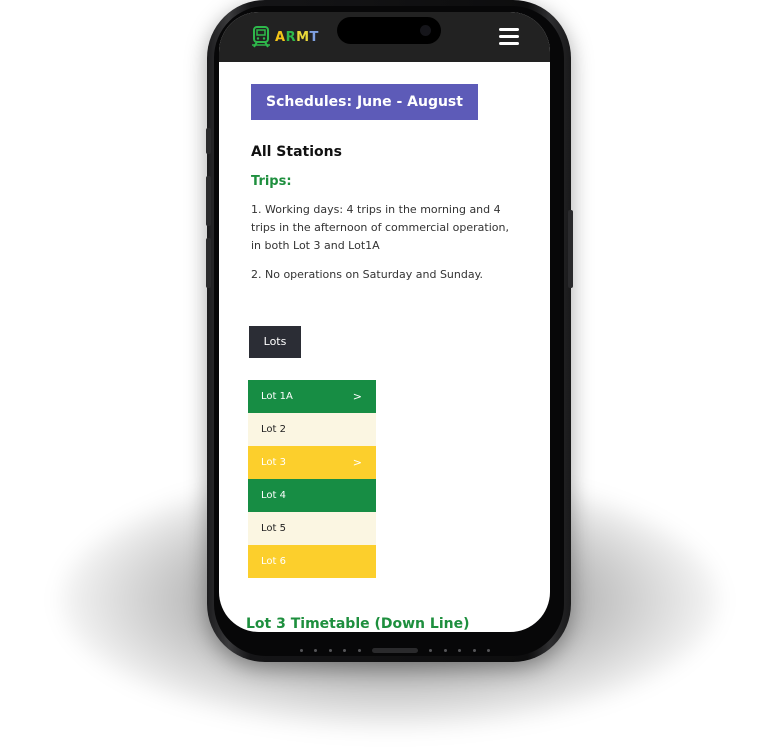 This screenshot has height=753, width=778. Describe the element at coordinates (364, 102) in the screenshot. I see `schedule-banner: Schedules: June - August` at that location.